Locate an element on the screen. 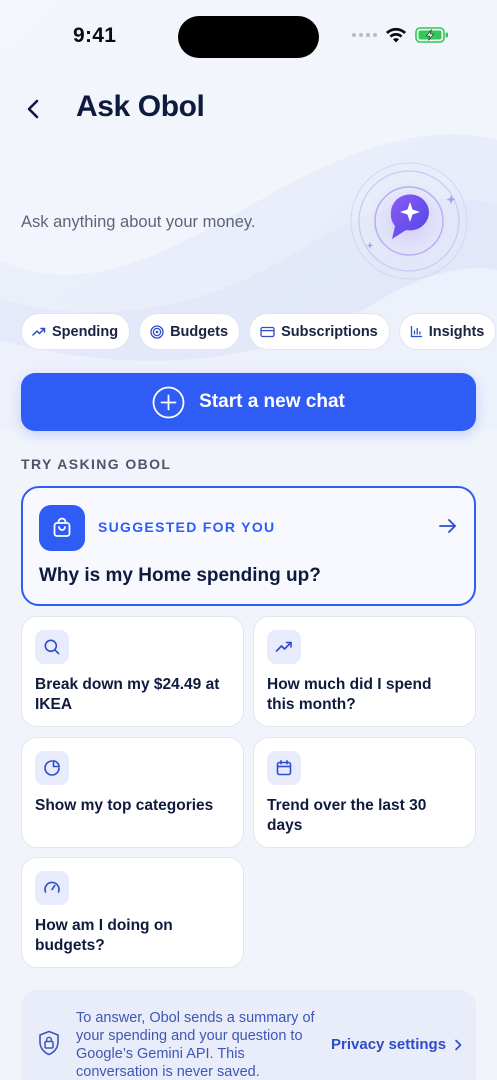 This screenshot has height=1080, width=497. question-text: Trend over the last 30 days is located at coordinates (347, 815).